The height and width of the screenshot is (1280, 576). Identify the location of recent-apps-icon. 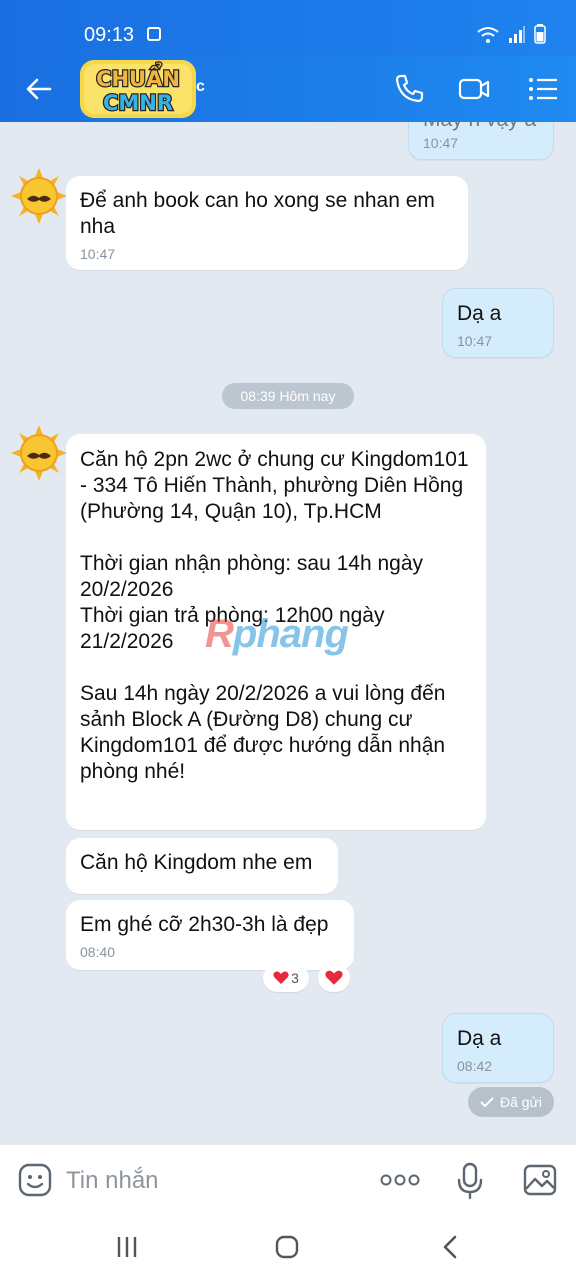
(127, 1247).